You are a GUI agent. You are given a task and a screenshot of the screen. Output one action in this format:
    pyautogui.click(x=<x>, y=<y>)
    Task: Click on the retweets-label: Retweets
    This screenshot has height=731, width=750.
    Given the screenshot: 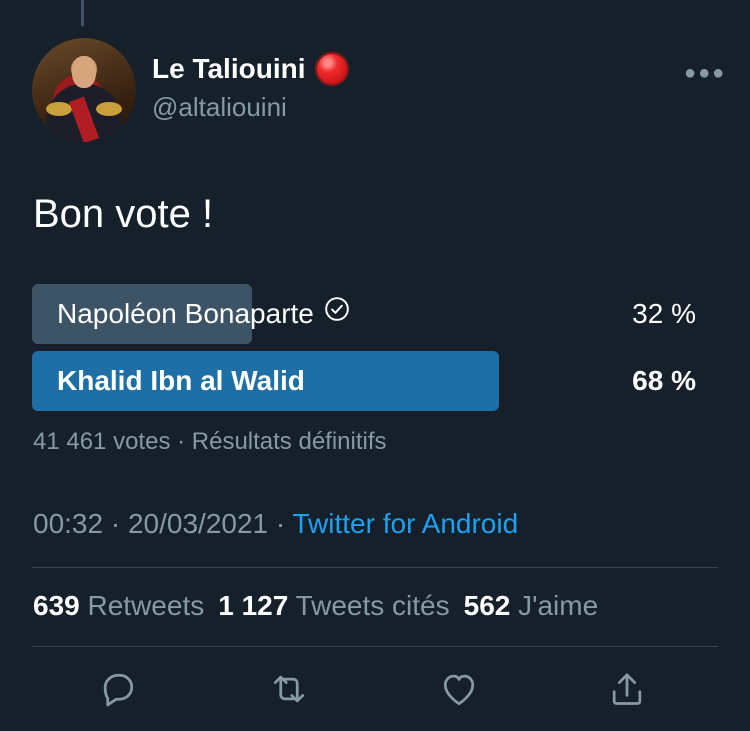 What is the action you would take?
    pyautogui.click(x=146, y=605)
    